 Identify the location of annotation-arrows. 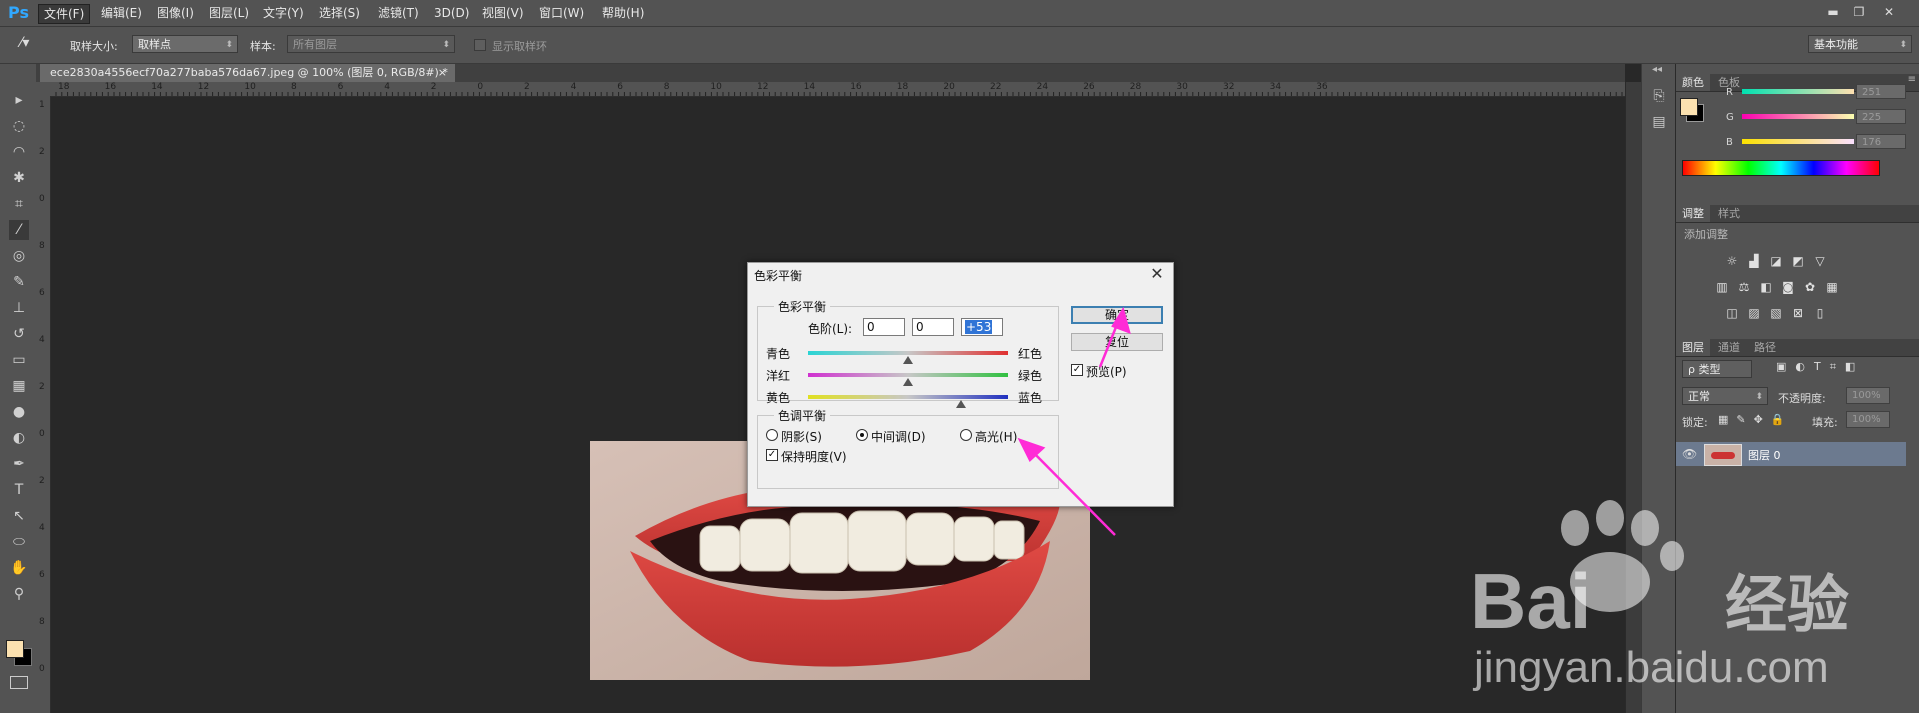
(1074, 421).